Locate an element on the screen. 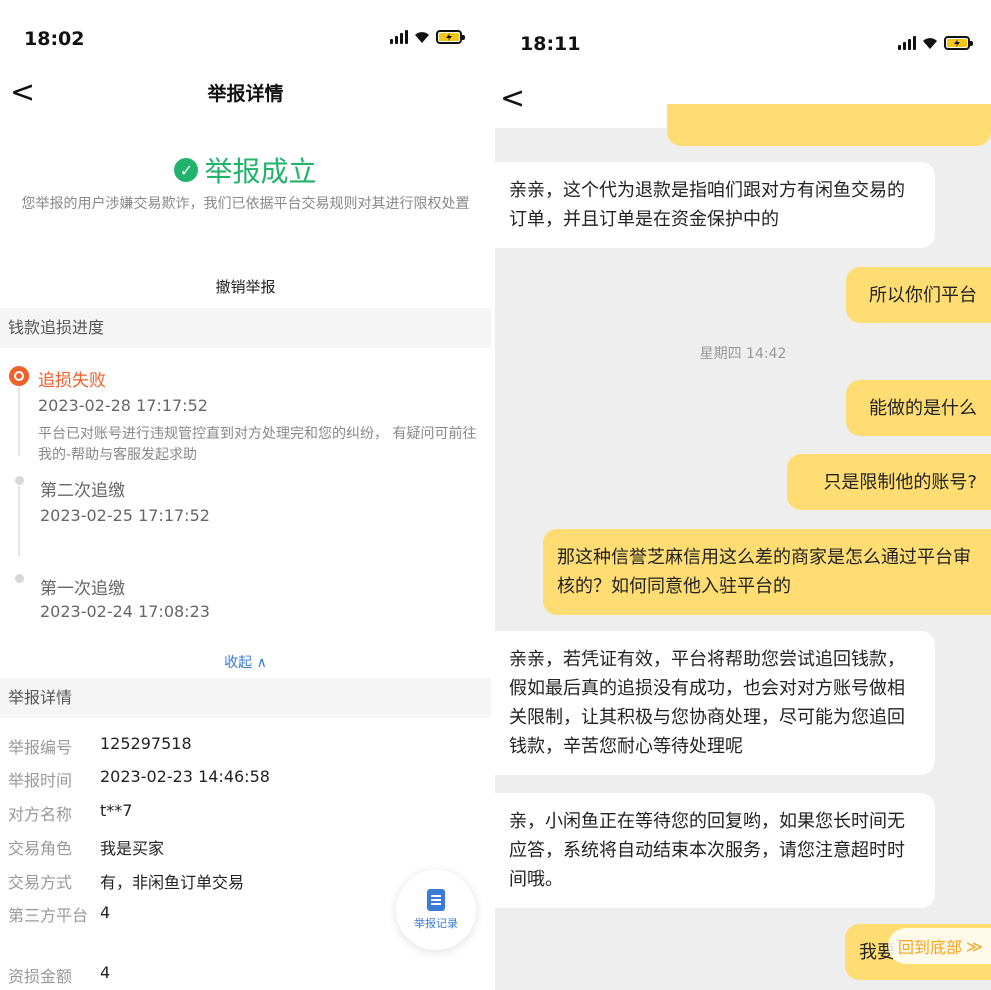 This screenshot has width=991, height=990. detail-row: 对方名称 t**7 is located at coordinates (70, 813).